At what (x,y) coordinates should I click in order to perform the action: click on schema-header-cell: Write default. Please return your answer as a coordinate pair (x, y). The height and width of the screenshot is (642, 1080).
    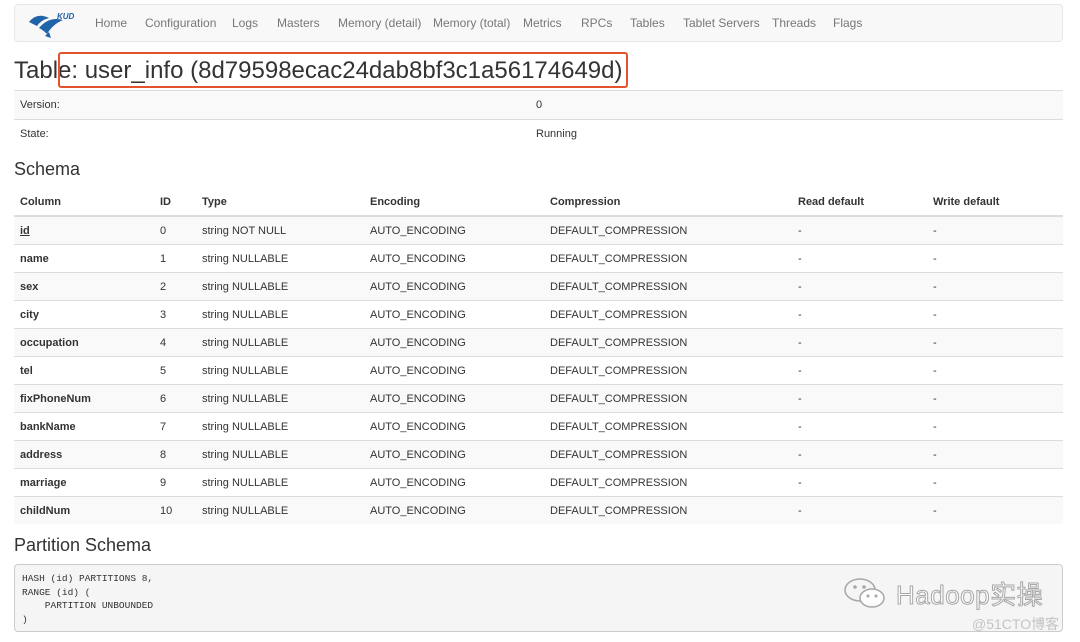
    Looking at the image, I should click on (995, 202).